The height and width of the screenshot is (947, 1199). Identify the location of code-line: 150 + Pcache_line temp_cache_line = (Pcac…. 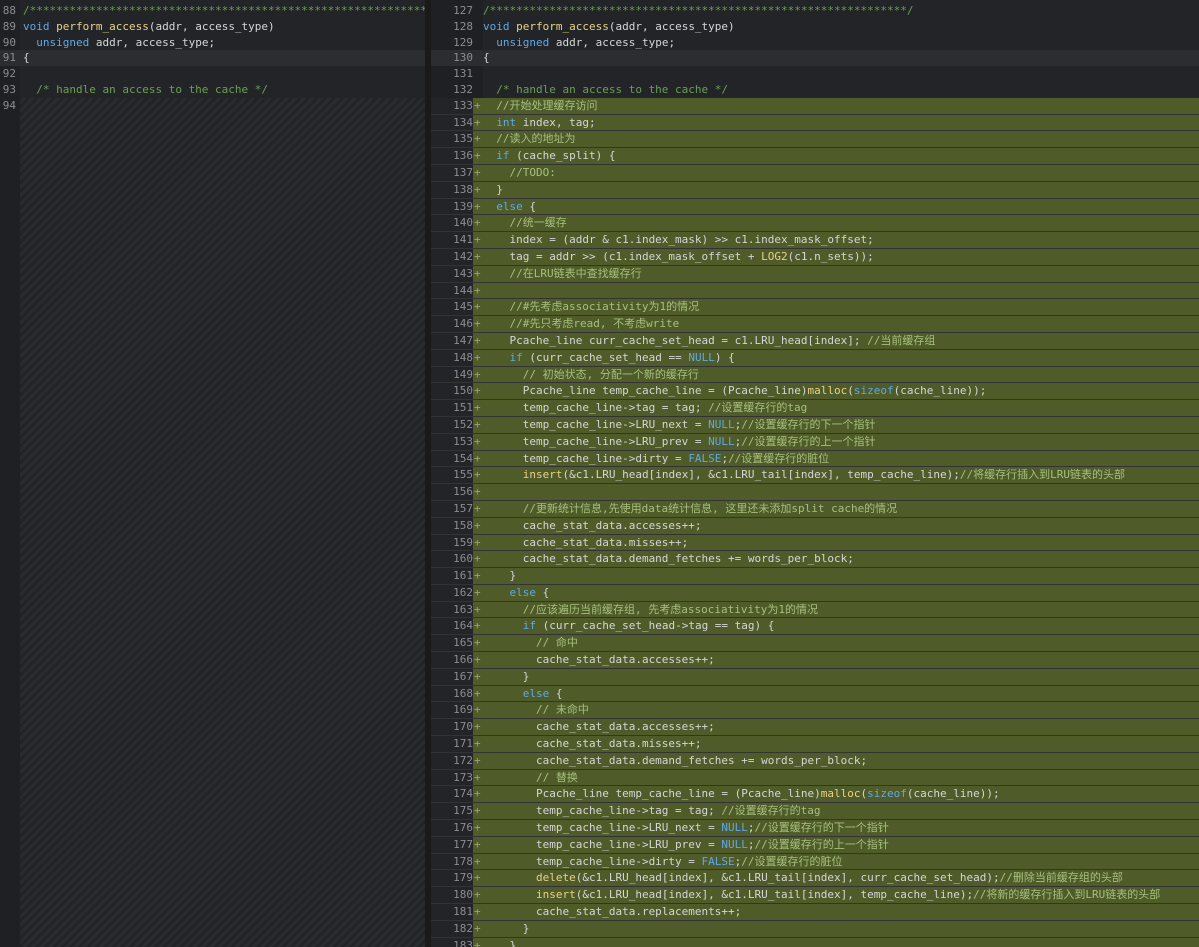
(815, 392).